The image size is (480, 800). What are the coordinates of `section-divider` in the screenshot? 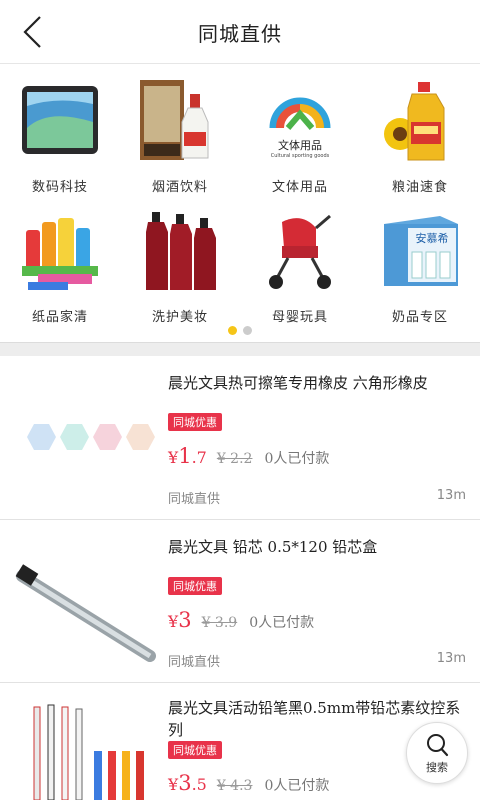 It's located at (240, 349).